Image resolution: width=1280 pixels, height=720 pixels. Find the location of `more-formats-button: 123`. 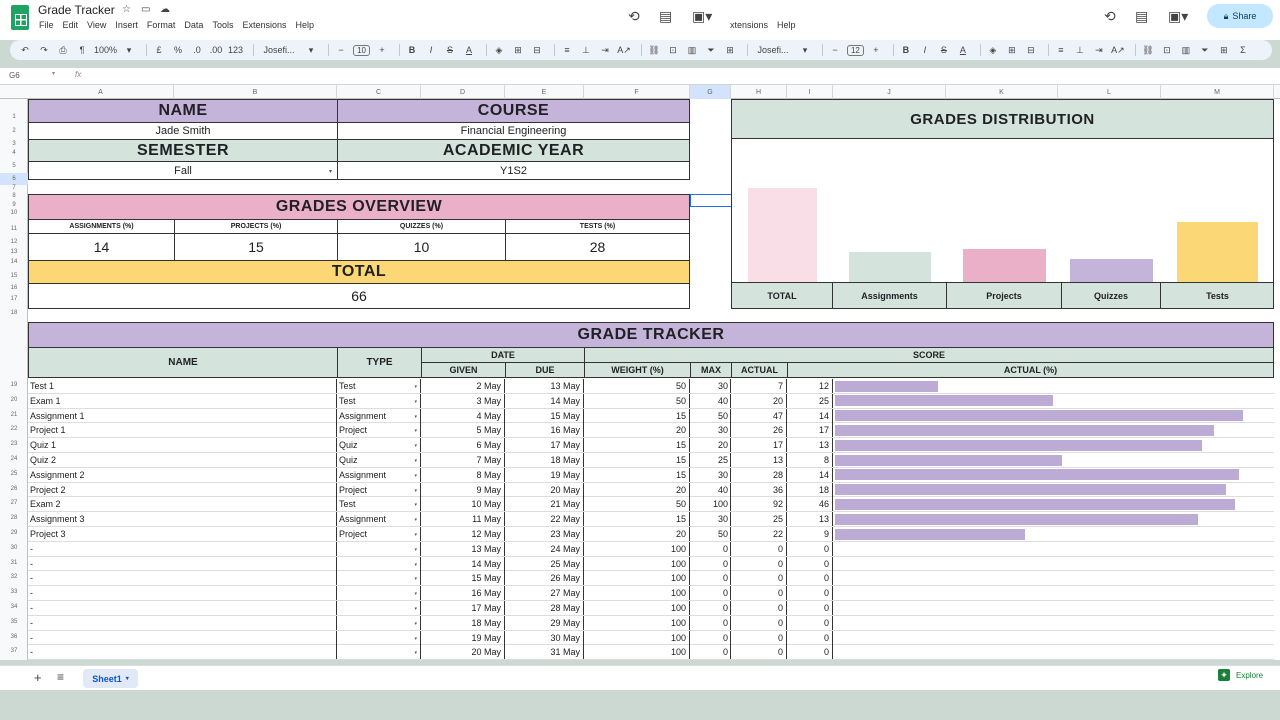

more-formats-button: 123 is located at coordinates (235, 50).